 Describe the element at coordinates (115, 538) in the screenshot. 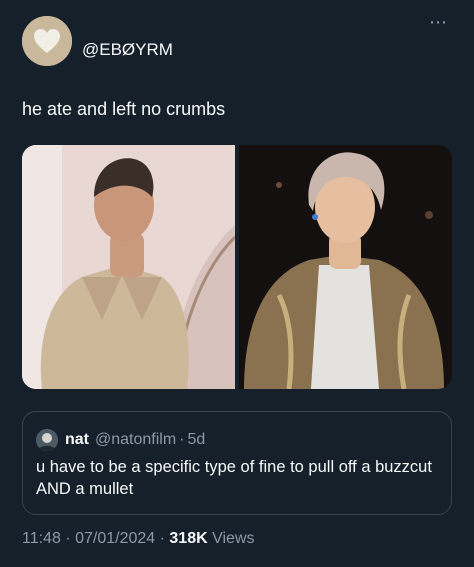

I see `tweet-date: 07/01/2024` at that location.